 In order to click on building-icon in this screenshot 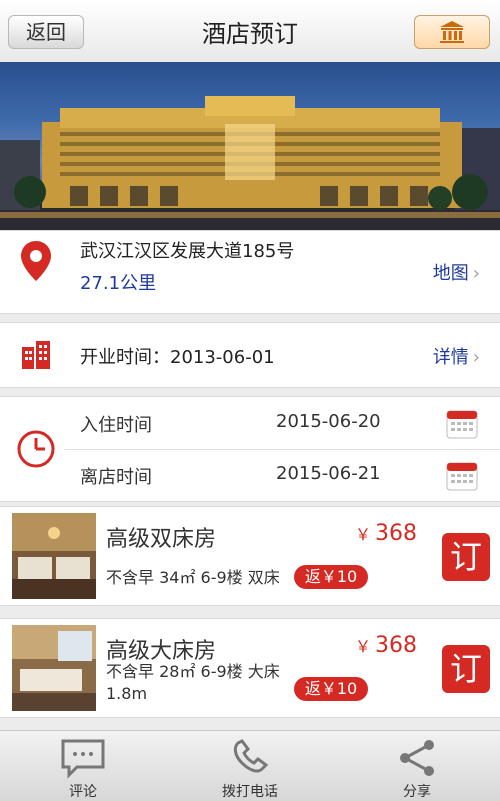, I will do `click(36, 355)`.